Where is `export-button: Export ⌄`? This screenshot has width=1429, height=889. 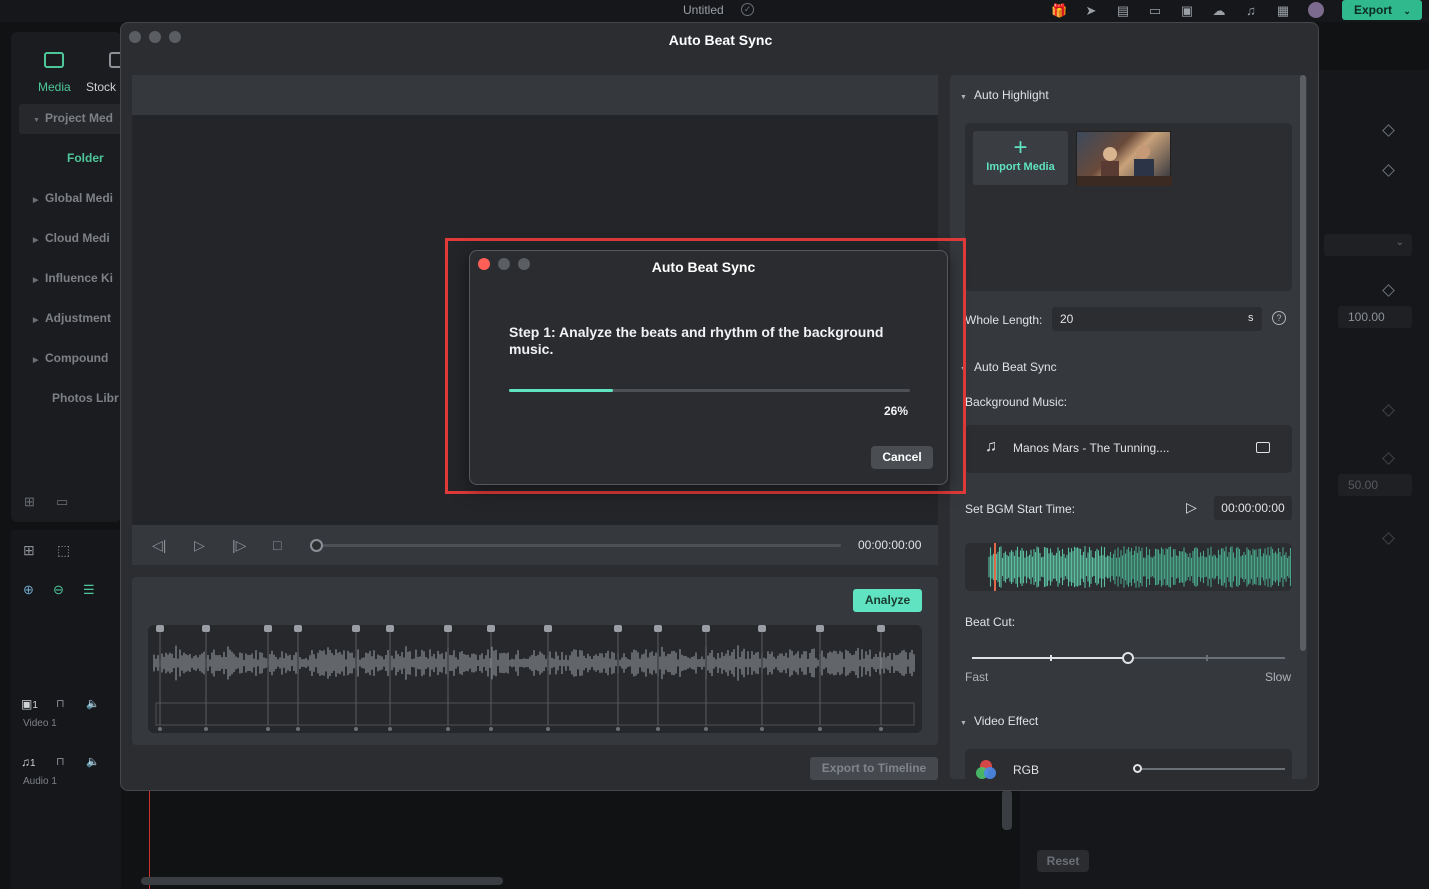
export-button: Export ⌄ is located at coordinates (1382, 10).